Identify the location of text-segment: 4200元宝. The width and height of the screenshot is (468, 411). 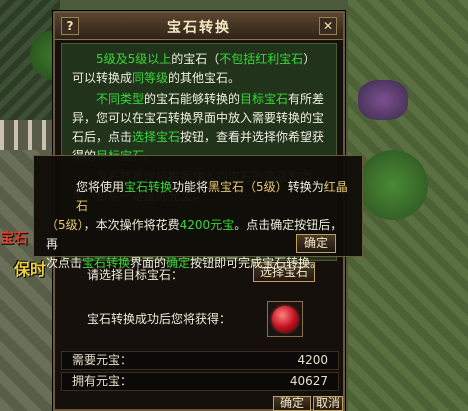
(207, 225).